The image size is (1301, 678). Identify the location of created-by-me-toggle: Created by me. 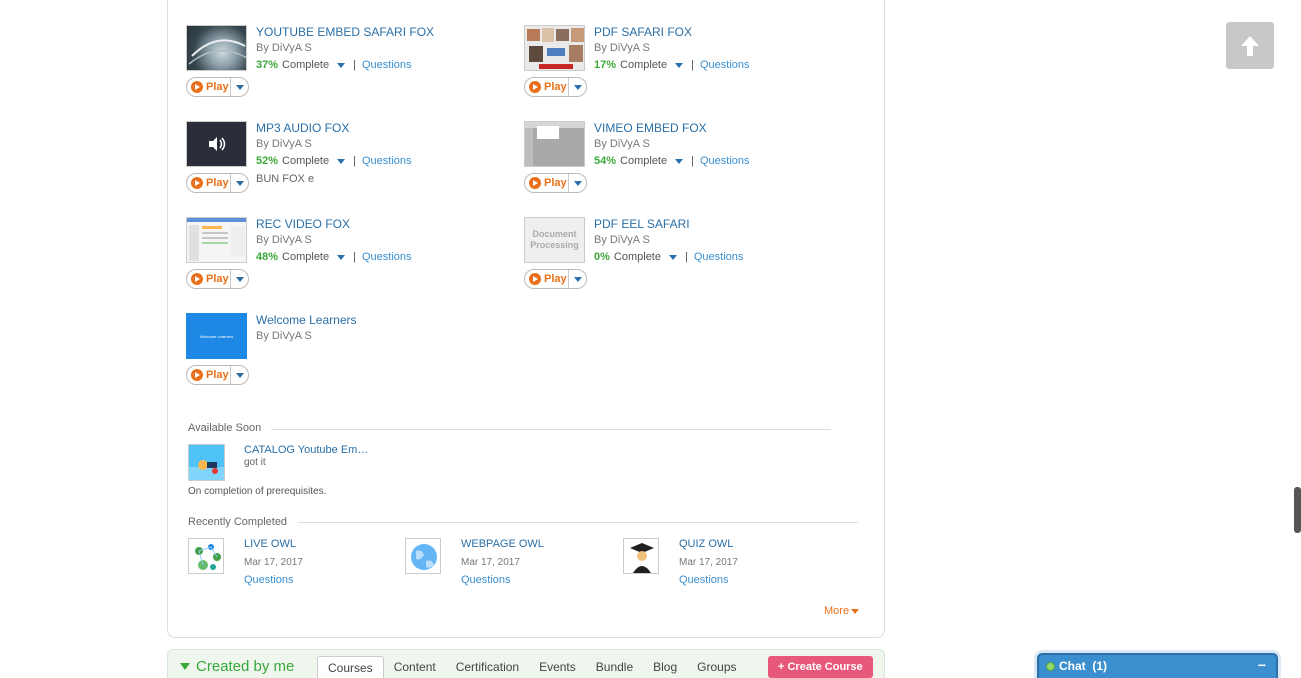
(237, 666).